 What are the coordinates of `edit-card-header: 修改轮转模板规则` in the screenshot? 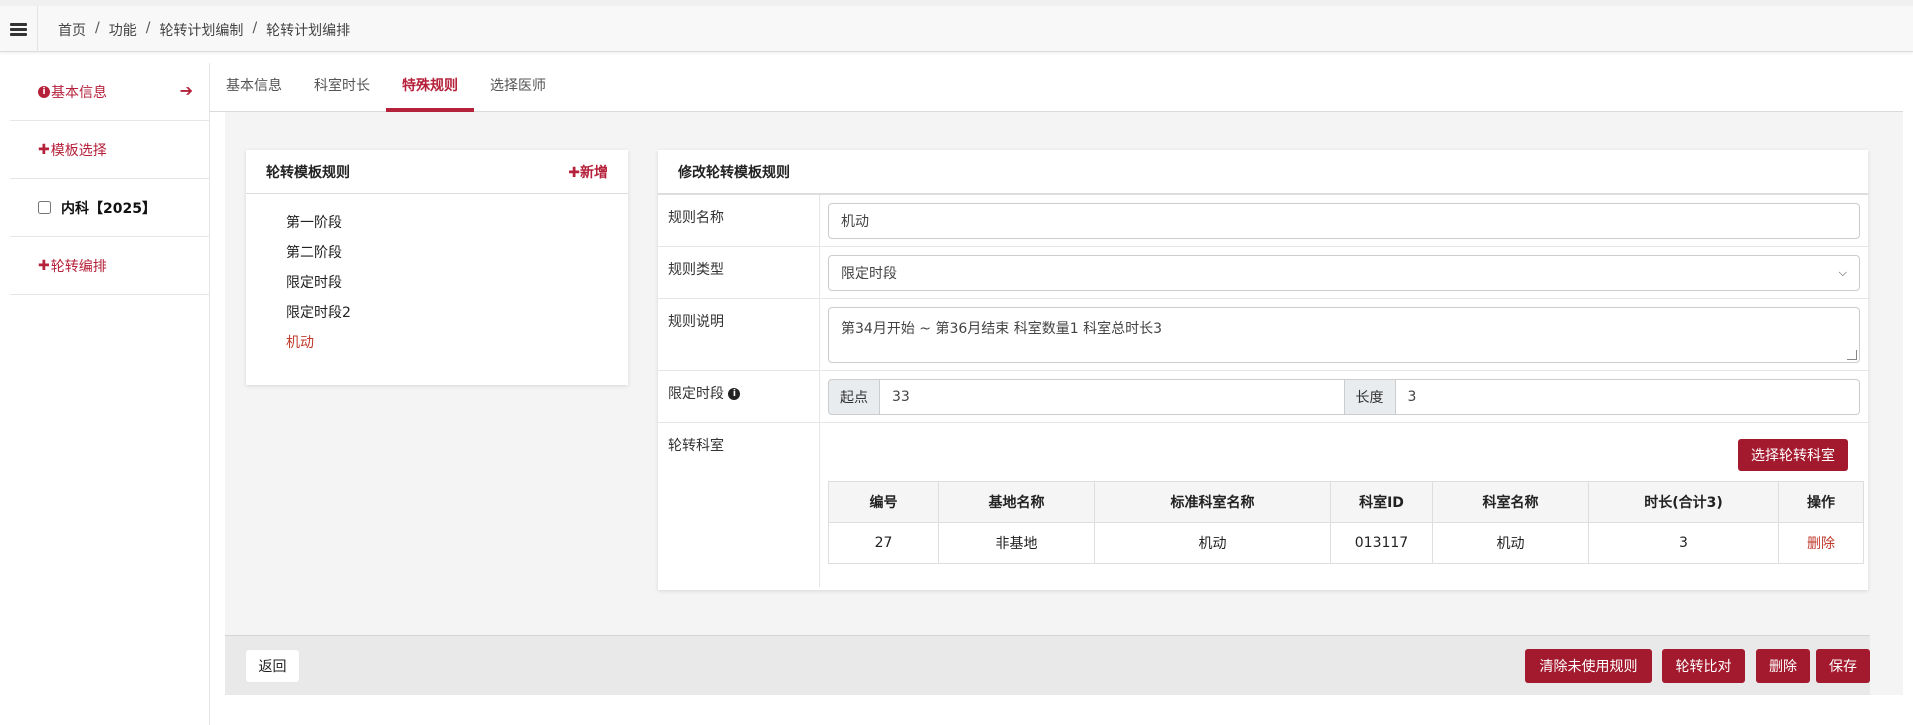 It's located at (1263, 172).